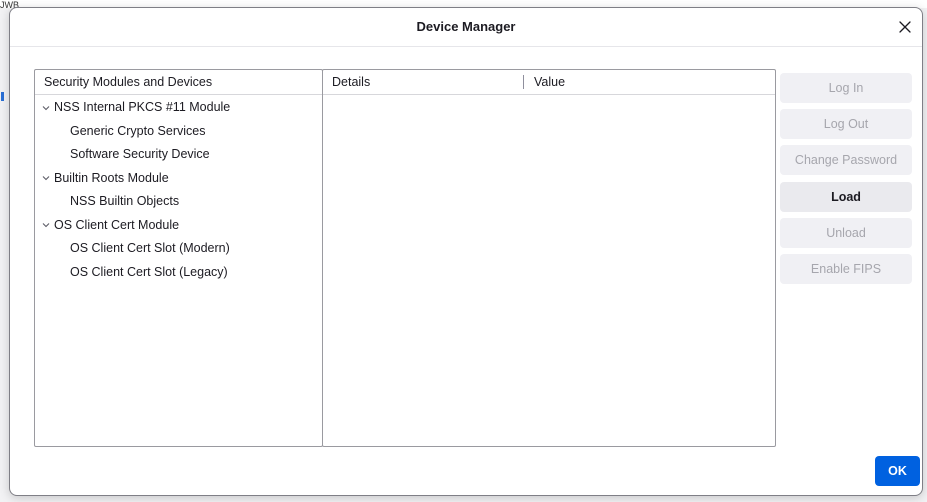 The height and width of the screenshot is (502, 927). I want to click on load-button: Load, so click(846, 197).